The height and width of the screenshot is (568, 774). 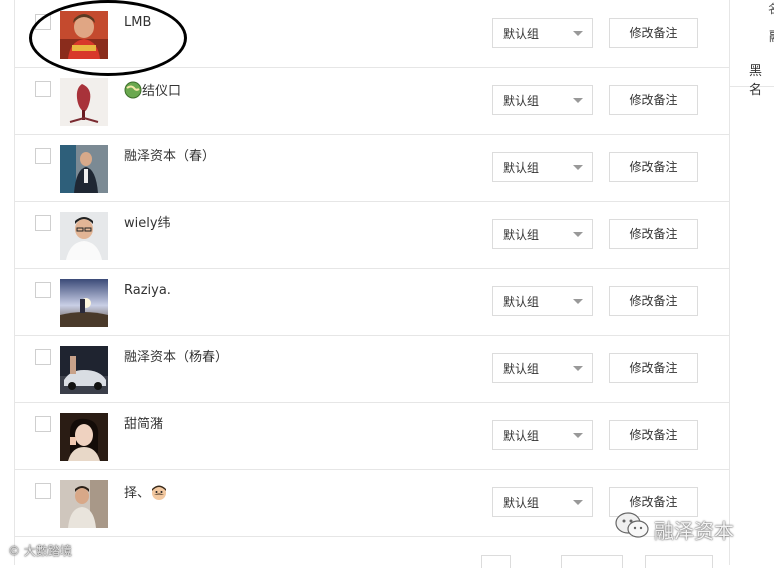 I want to click on contact-name-text: 择、, so click(x=137, y=493).